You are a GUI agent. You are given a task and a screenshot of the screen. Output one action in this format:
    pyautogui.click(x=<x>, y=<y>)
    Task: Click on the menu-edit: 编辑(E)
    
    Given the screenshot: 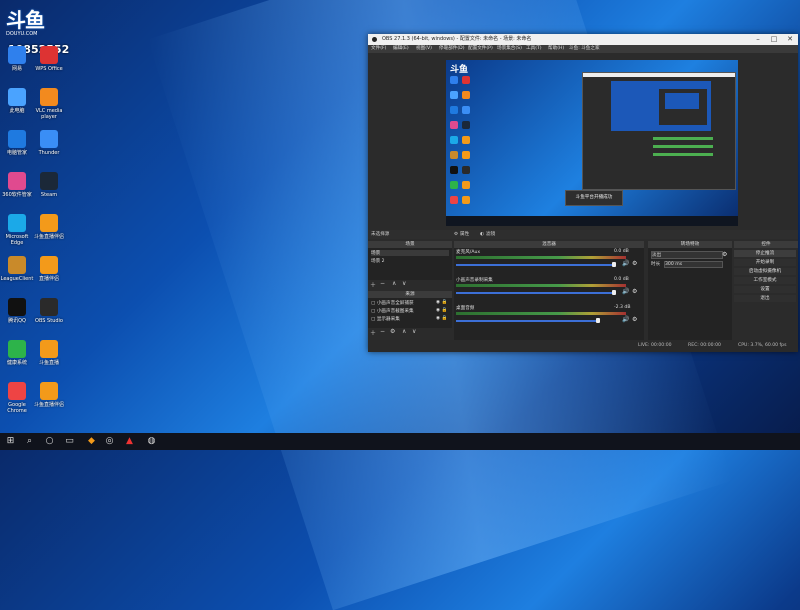 What is the action you would take?
    pyautogui.click(x=401, y=49)
    